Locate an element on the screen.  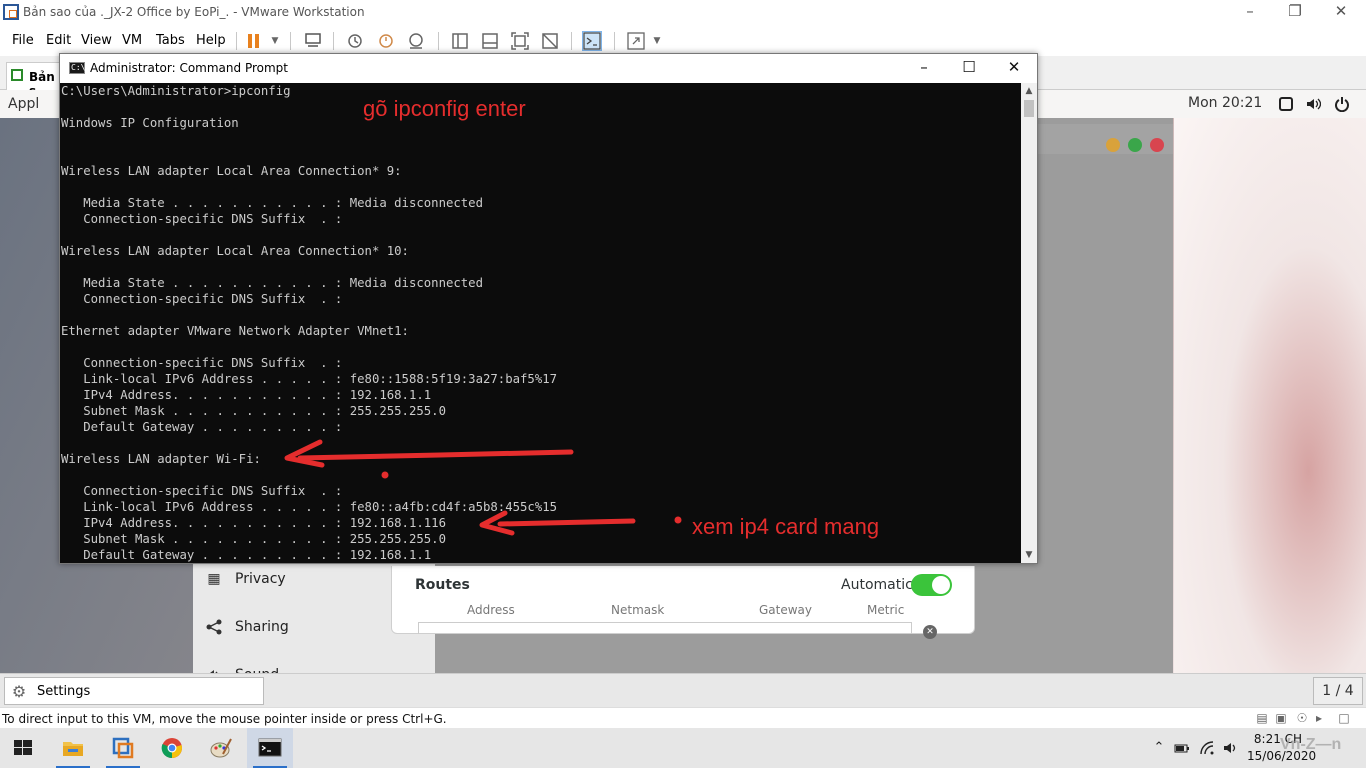
guest-activities: Appl is located at coordinates (23, 104).